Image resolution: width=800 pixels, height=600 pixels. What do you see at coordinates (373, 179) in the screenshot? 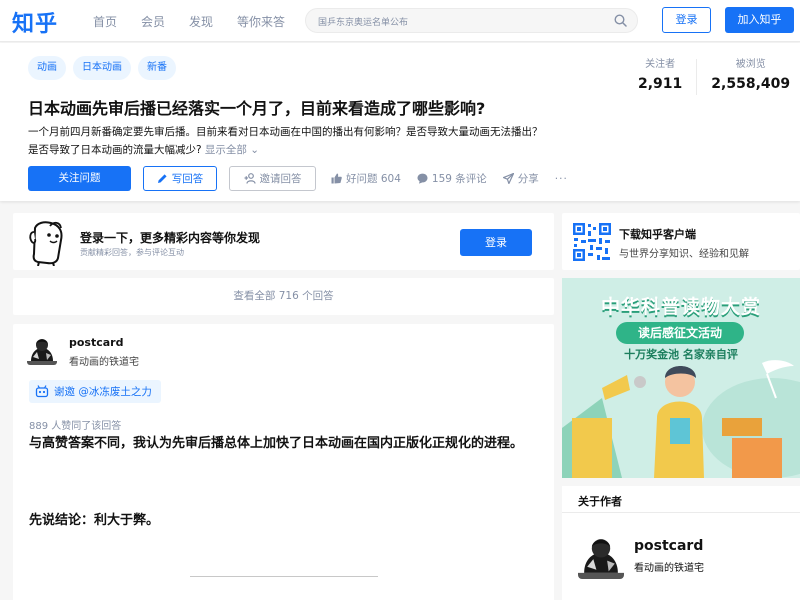
I see `good-question-label: 好问题 604` at bounding box center [373, 179].